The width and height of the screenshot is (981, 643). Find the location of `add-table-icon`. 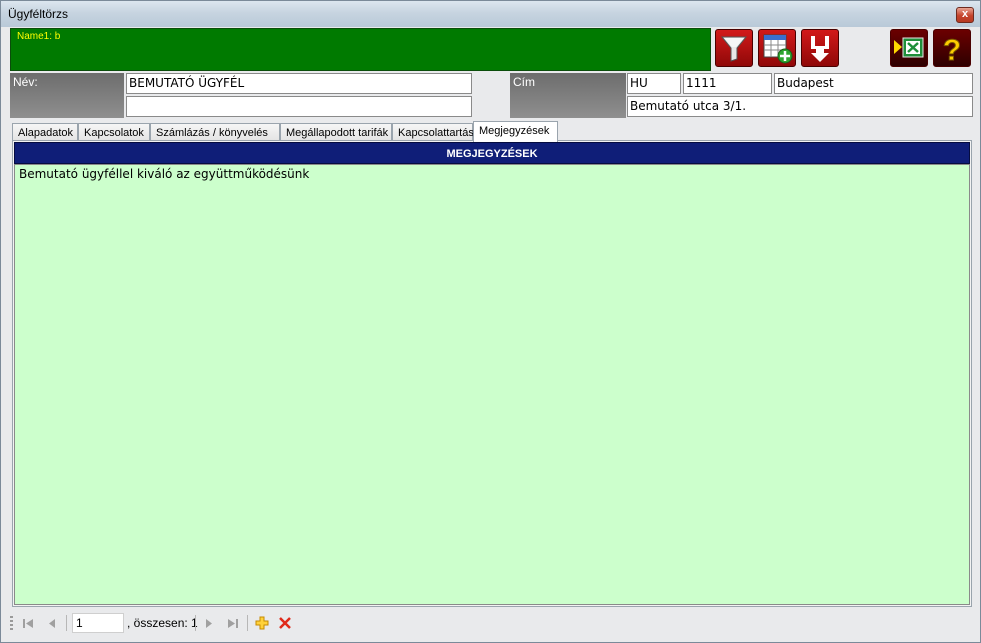

add-table-icon is located at coordinates (778, 49).